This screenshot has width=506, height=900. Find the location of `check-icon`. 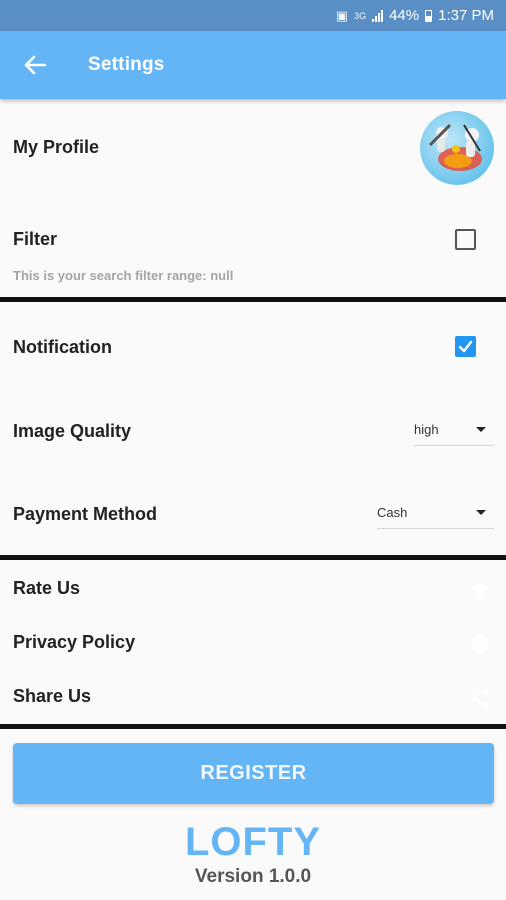

check-icon is located at coordinates (465, 346).